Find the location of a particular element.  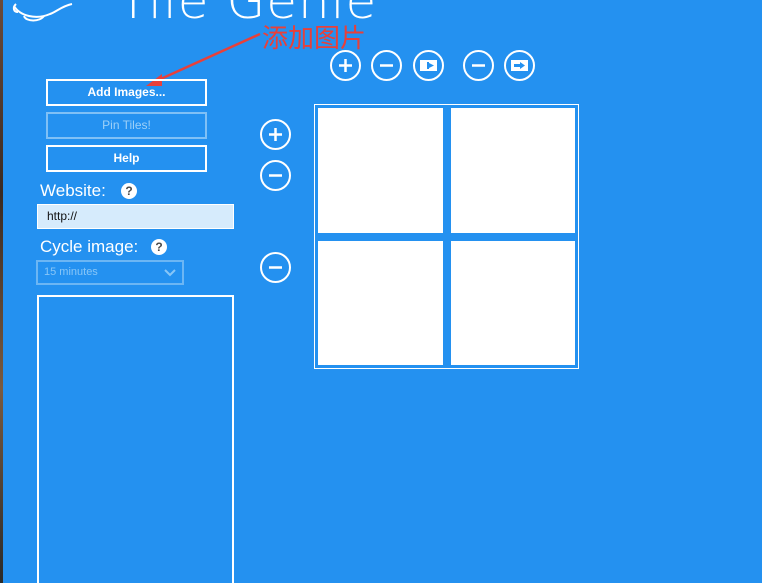

cycle-image-help-icon: ? is located at coordinates (159, 247).